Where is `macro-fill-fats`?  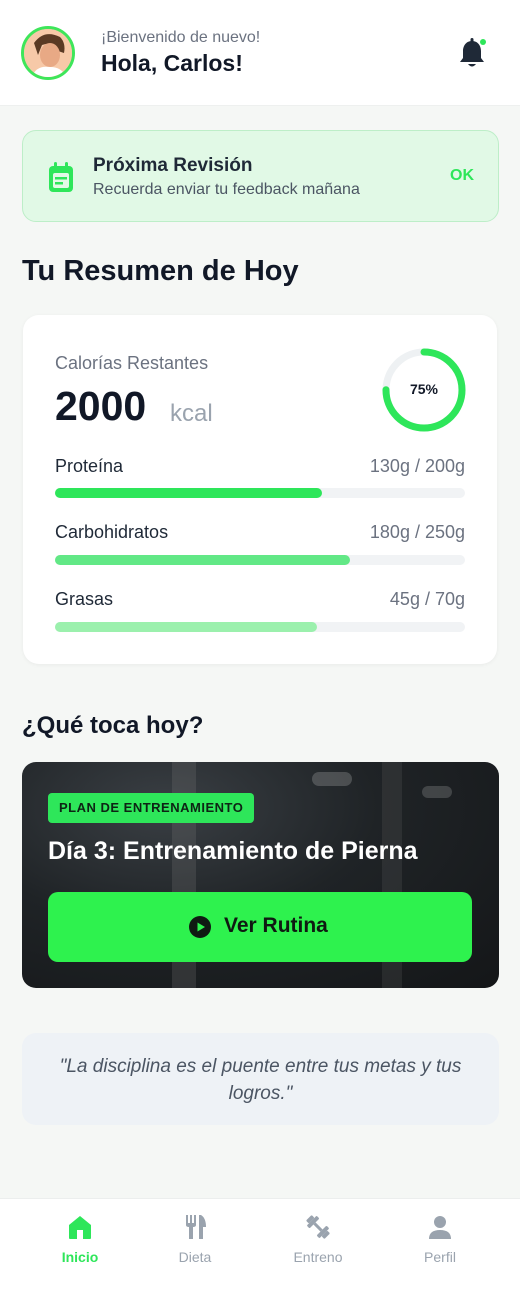
macro-fill-fats is located at coordinates (186, 627).